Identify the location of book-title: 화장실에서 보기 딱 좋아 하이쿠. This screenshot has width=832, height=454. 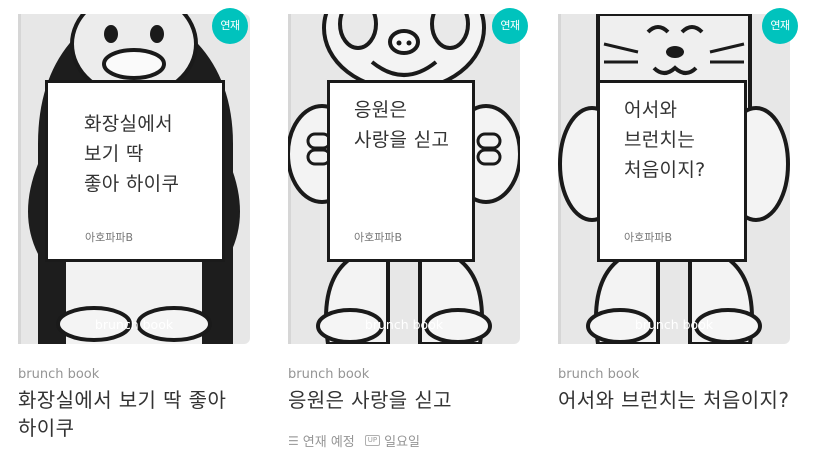
(134, 414).